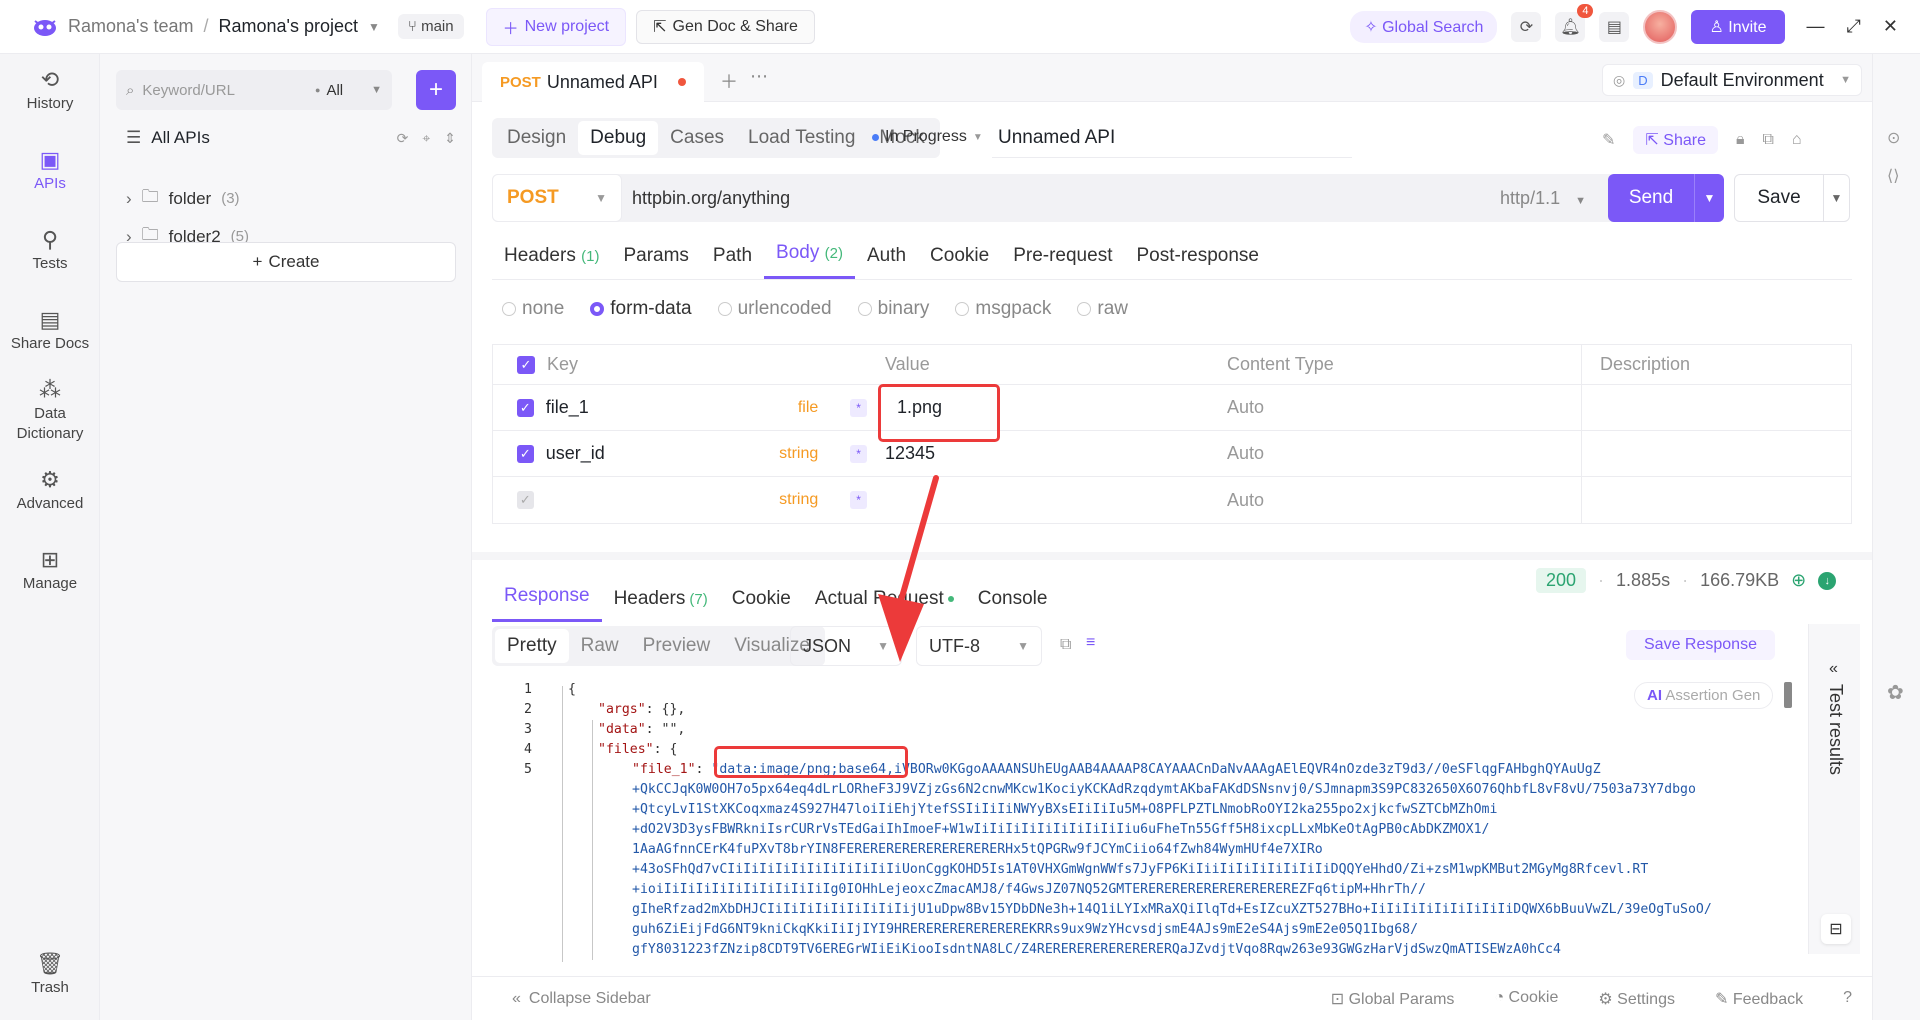 The width and height of the screenshot is (1920, 1020). Describe the element at coordinates (1197, 262) in the screenshot. I see `tab-post-response: Post-response` at that location.